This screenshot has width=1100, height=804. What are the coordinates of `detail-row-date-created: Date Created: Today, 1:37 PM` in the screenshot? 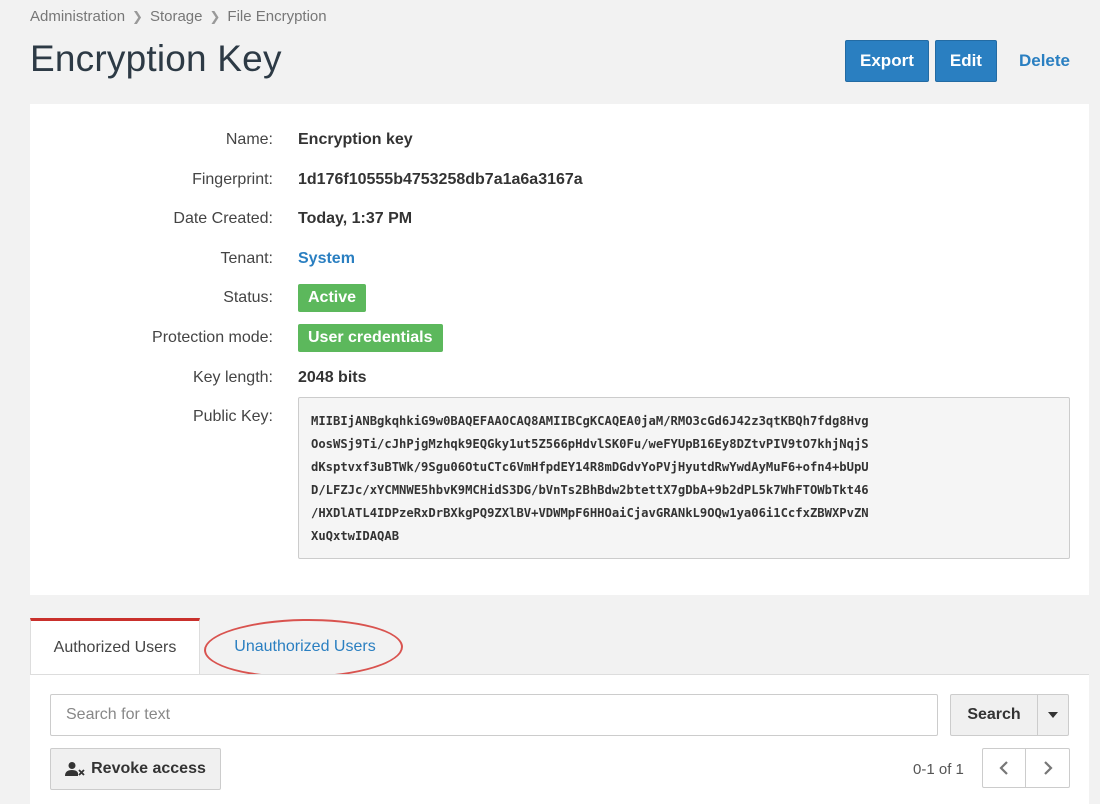 It's located at (559, 219).